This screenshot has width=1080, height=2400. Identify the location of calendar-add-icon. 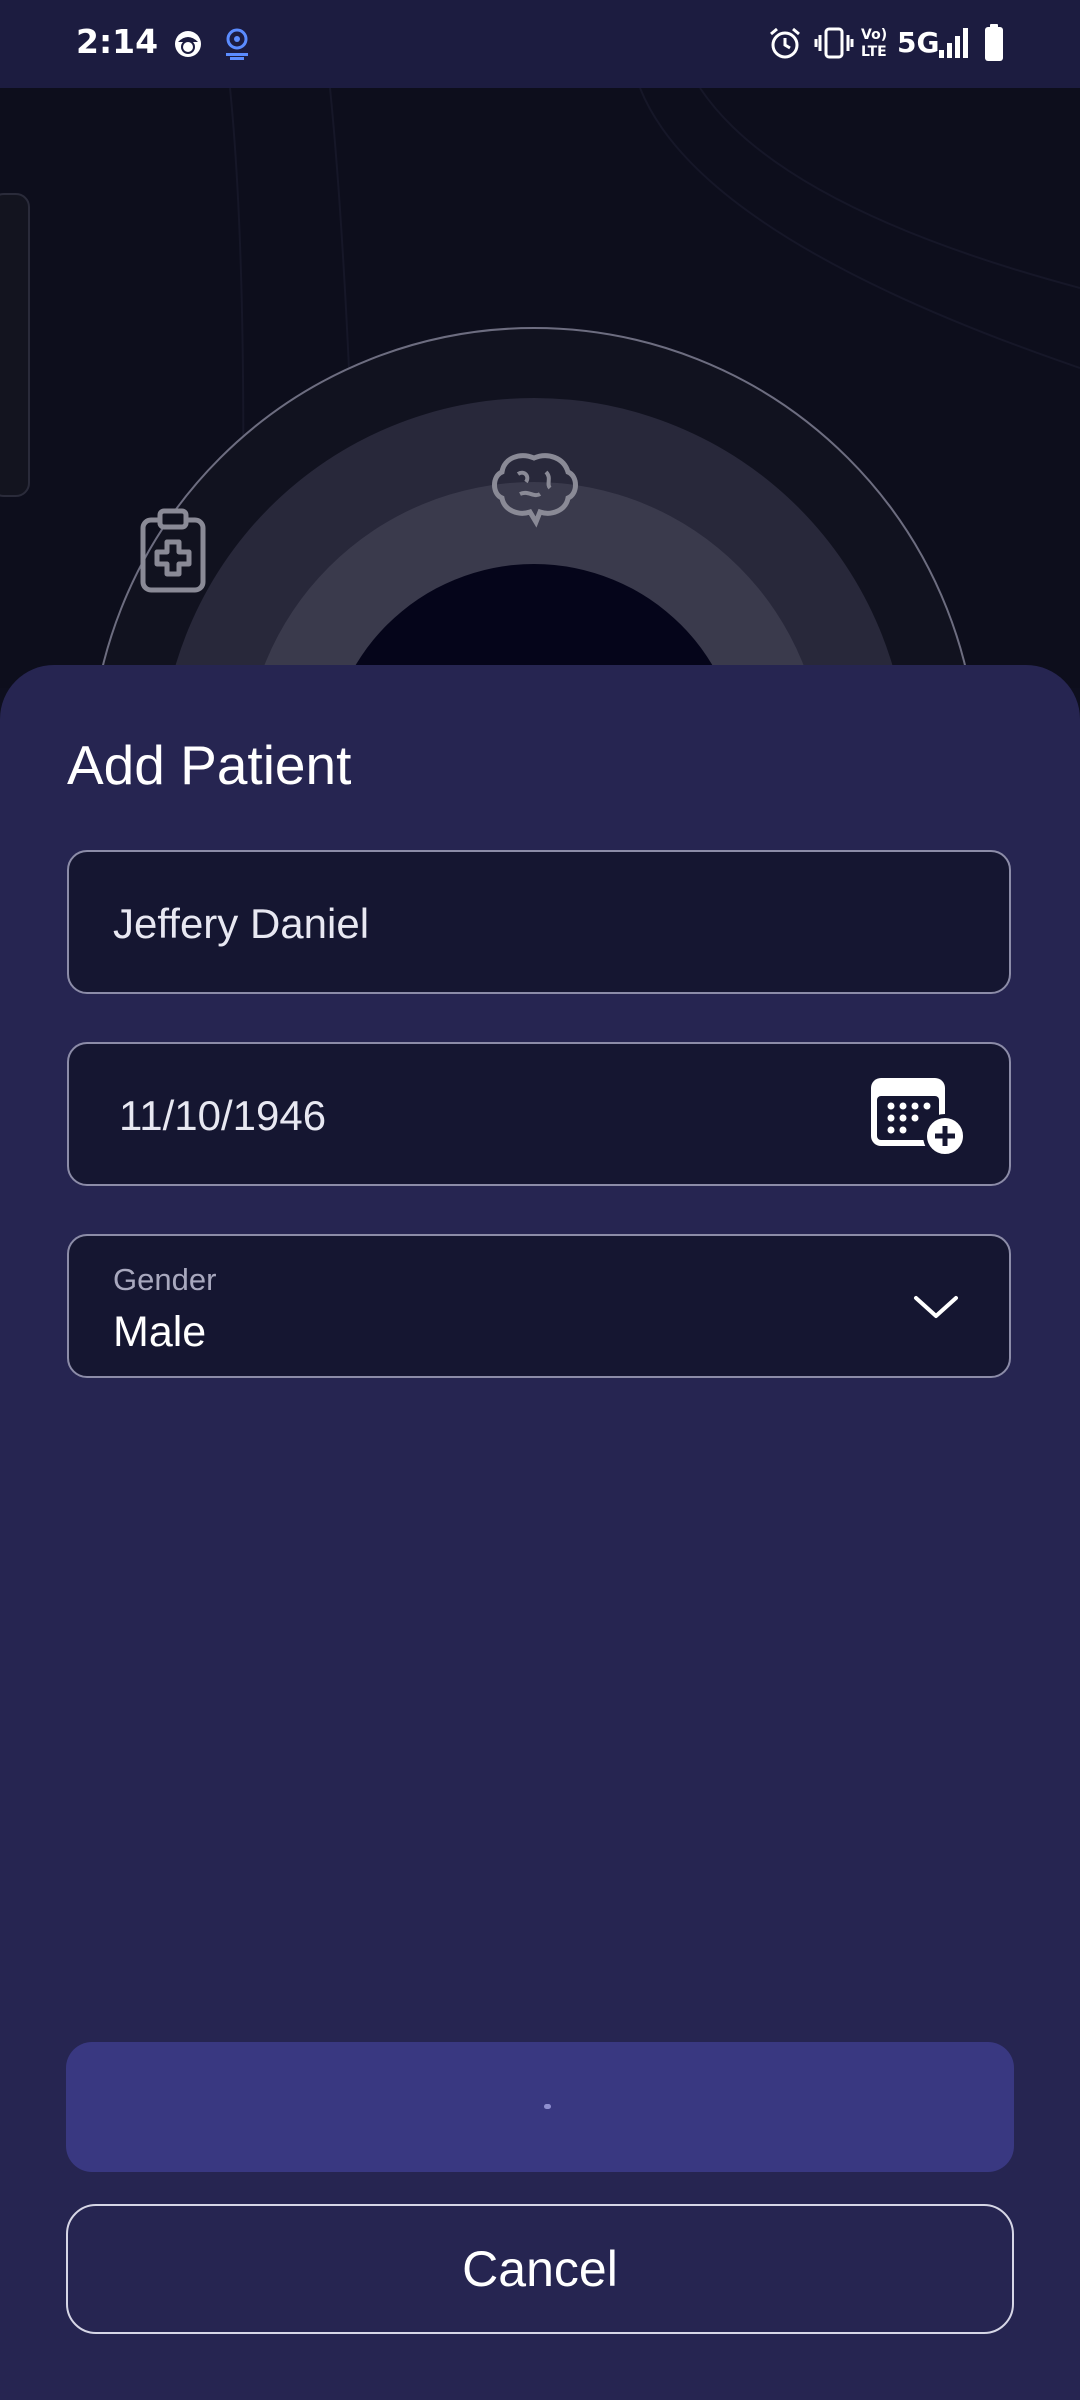
(919, 1117).